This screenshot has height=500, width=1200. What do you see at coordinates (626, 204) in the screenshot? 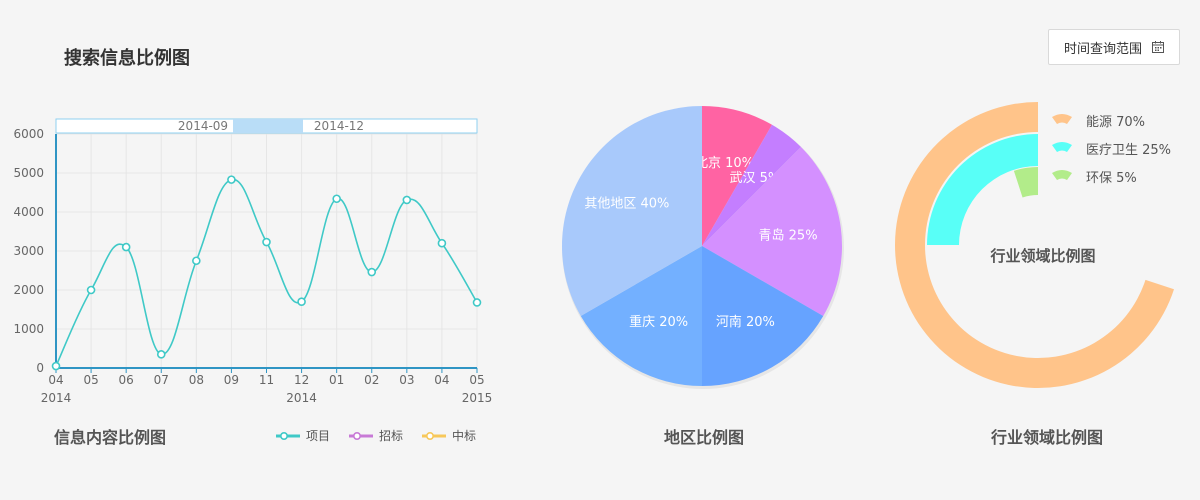
I see `pie-slice-label: 其他地区 40%` at bounding box center [626, 204].